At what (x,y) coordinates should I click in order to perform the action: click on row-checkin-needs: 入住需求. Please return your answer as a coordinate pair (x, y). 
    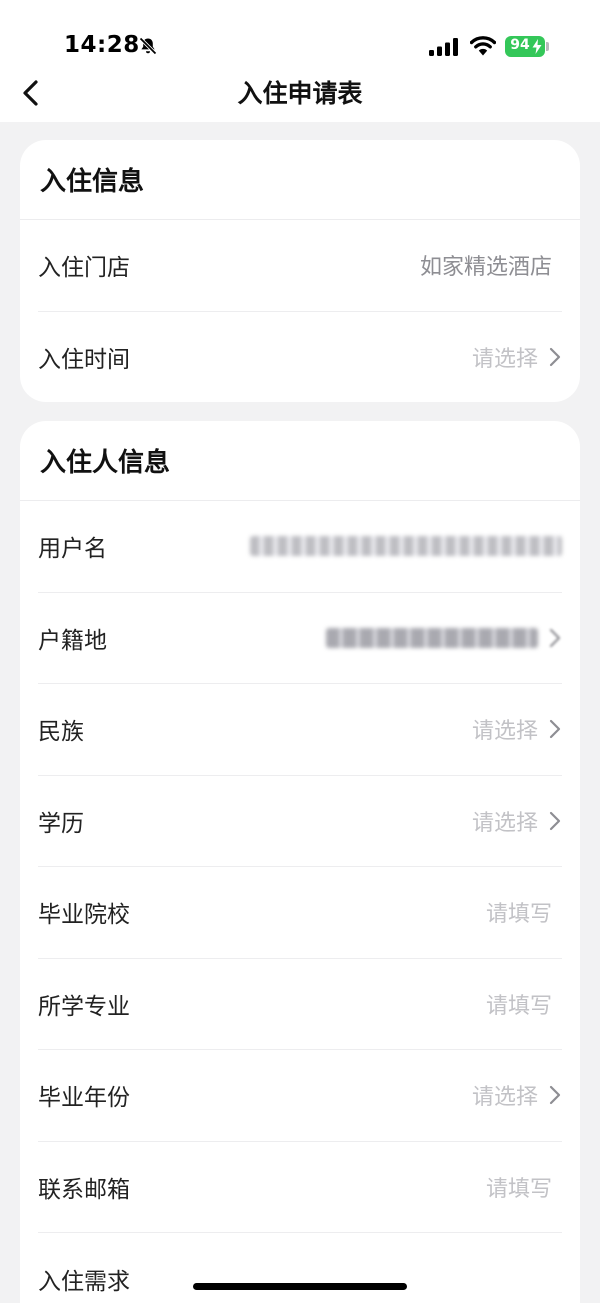
    Looking at the image, I should click on (300, 1268).